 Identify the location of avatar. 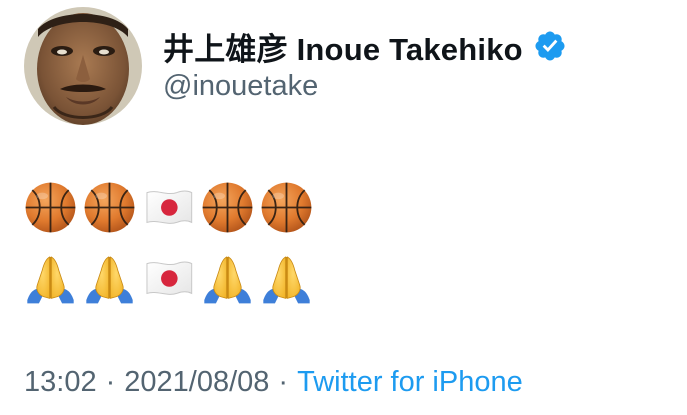
(83, 66).